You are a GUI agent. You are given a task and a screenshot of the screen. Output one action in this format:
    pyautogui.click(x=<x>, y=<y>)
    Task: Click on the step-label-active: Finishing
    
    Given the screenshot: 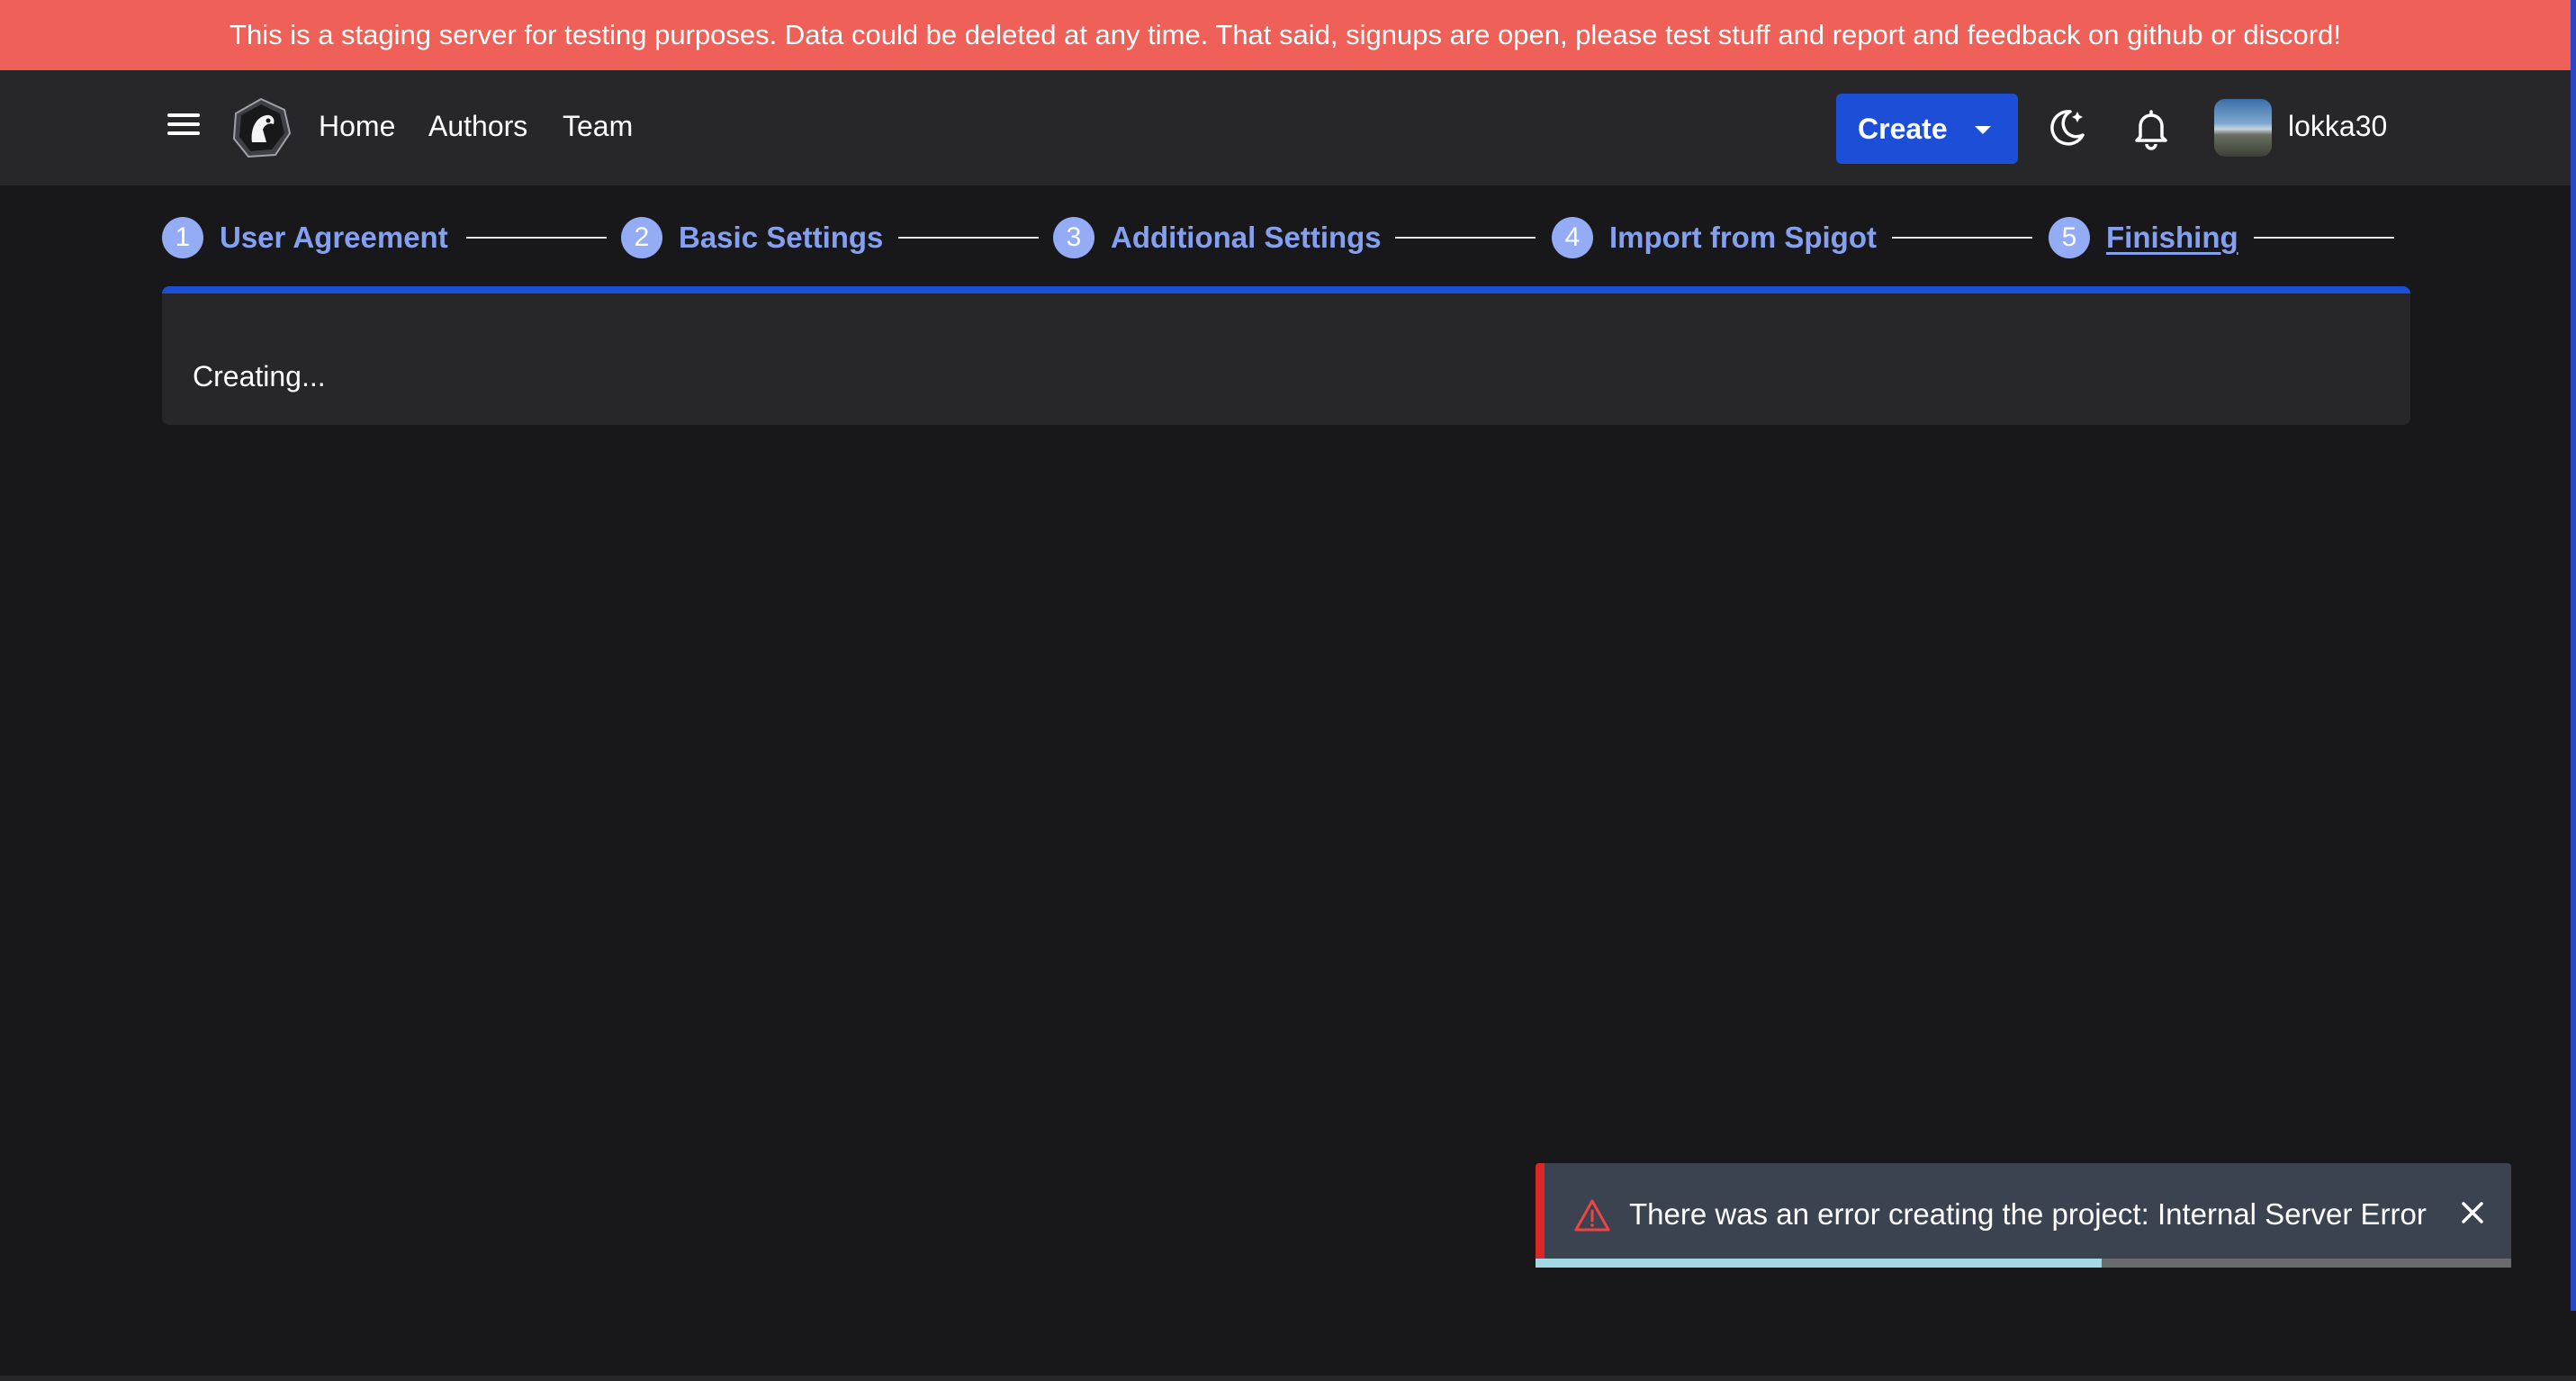 What is the action you would take?
    pyautogui.click(x=2172, y=237)
    